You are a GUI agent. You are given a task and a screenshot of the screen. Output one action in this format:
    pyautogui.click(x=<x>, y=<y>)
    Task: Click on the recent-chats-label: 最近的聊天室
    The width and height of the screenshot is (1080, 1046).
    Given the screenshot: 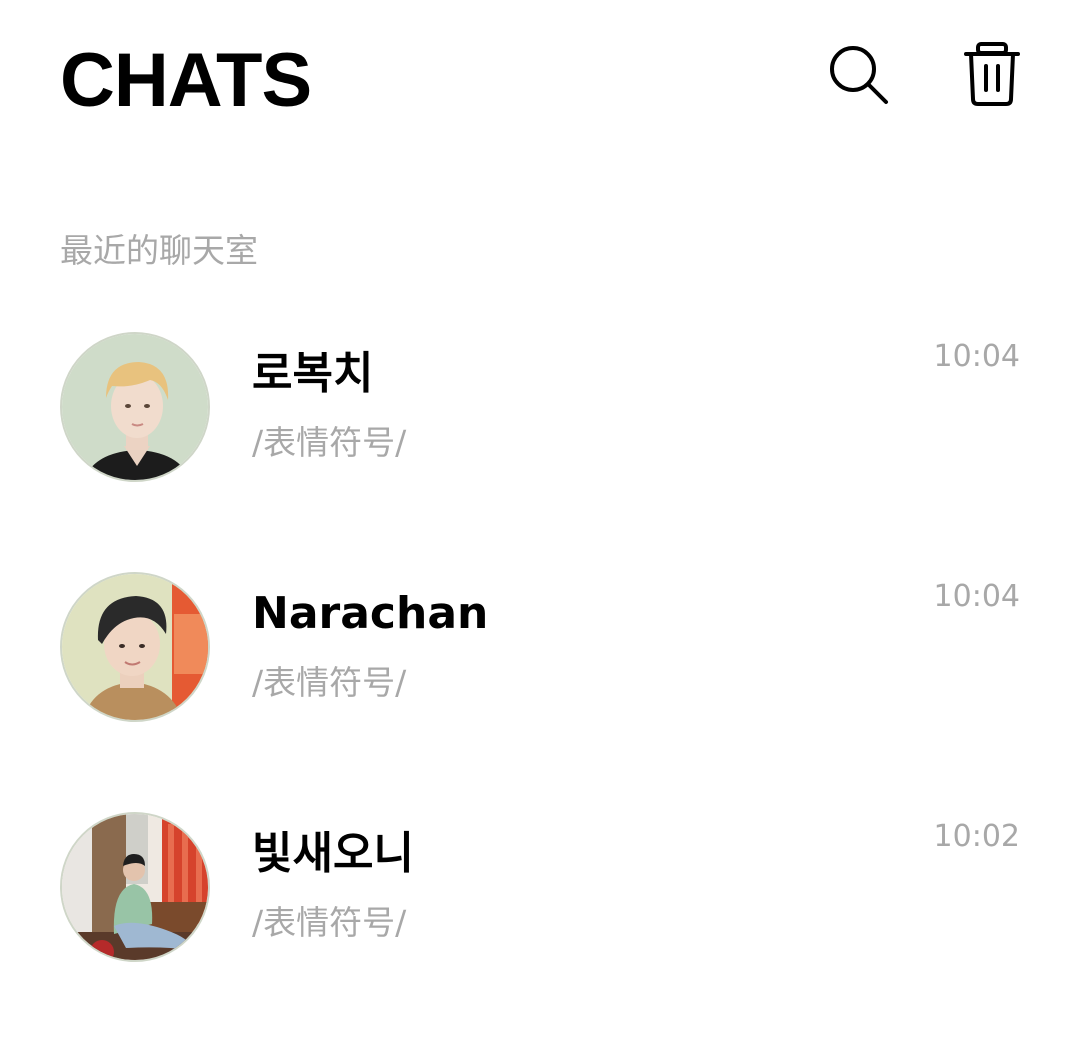 What is the action you would take?
    pyautogui.click(x=159, y=250)
    